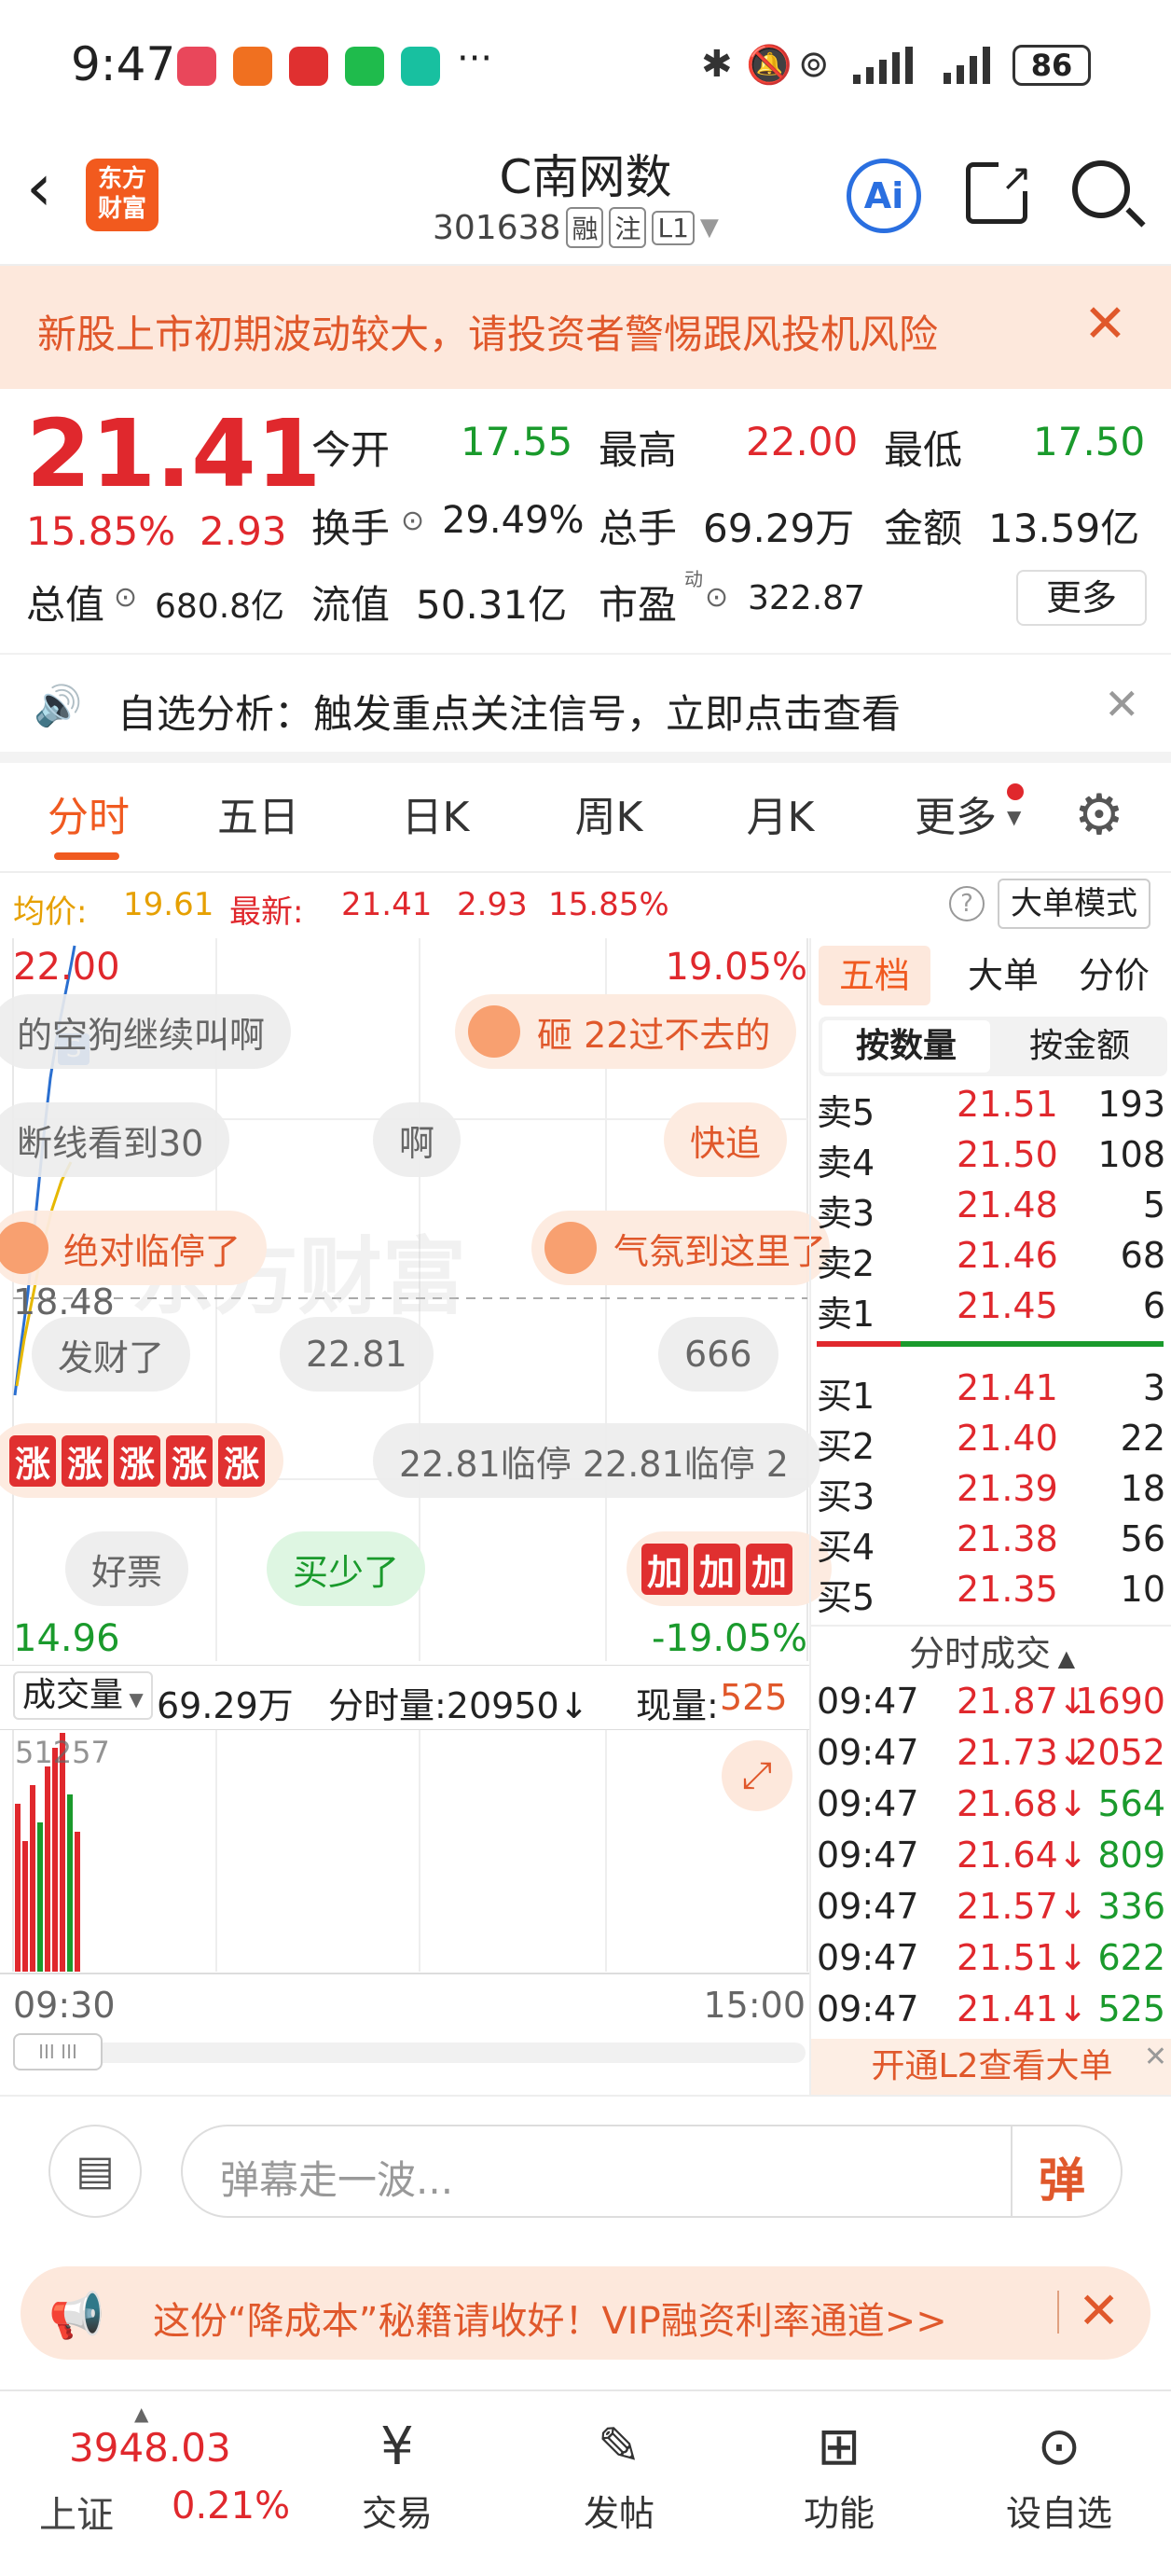 The height and width of the screenshot is (2576, 1171). Describe the element at coordinates (1074, 904) in the screenshot. I see `big-order-mode-button: 大单模式` at that location.